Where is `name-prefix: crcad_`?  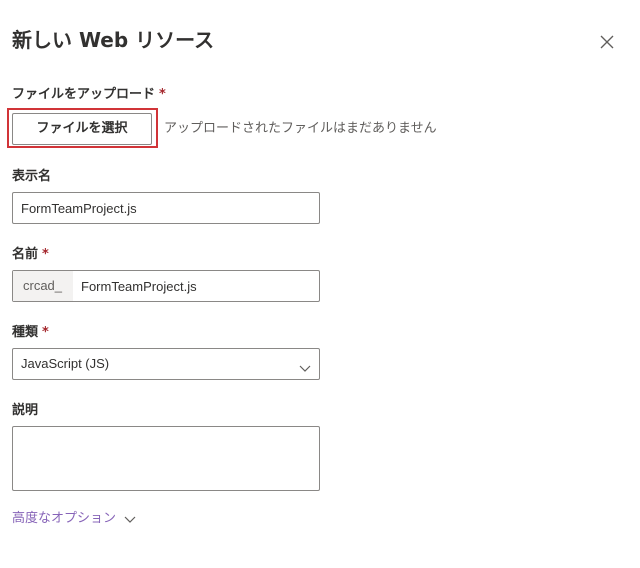
name-prefix: crcad_ is located at coordinates (43, 286).